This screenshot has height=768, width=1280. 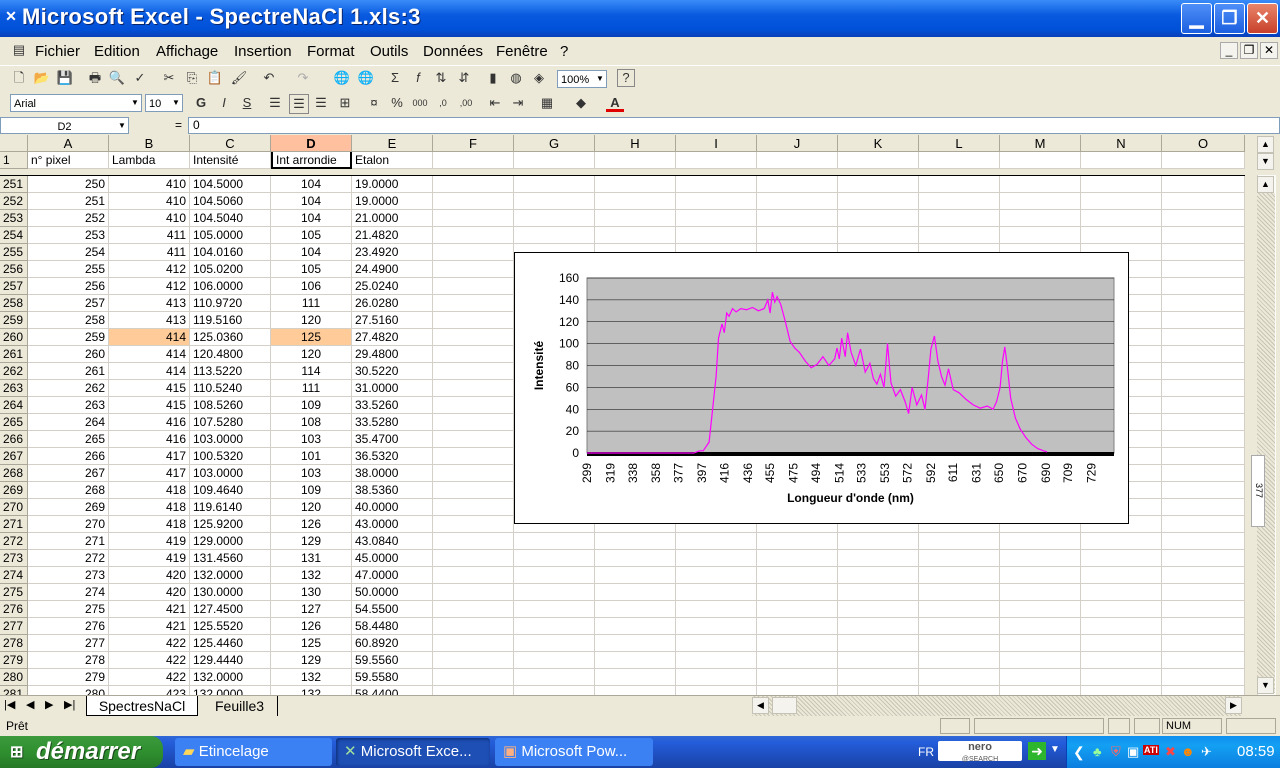 What do you see at coordinates (392, 252) in the screenshot?
I see `table-cell: 23.4920` at bounding box center [392, 252].